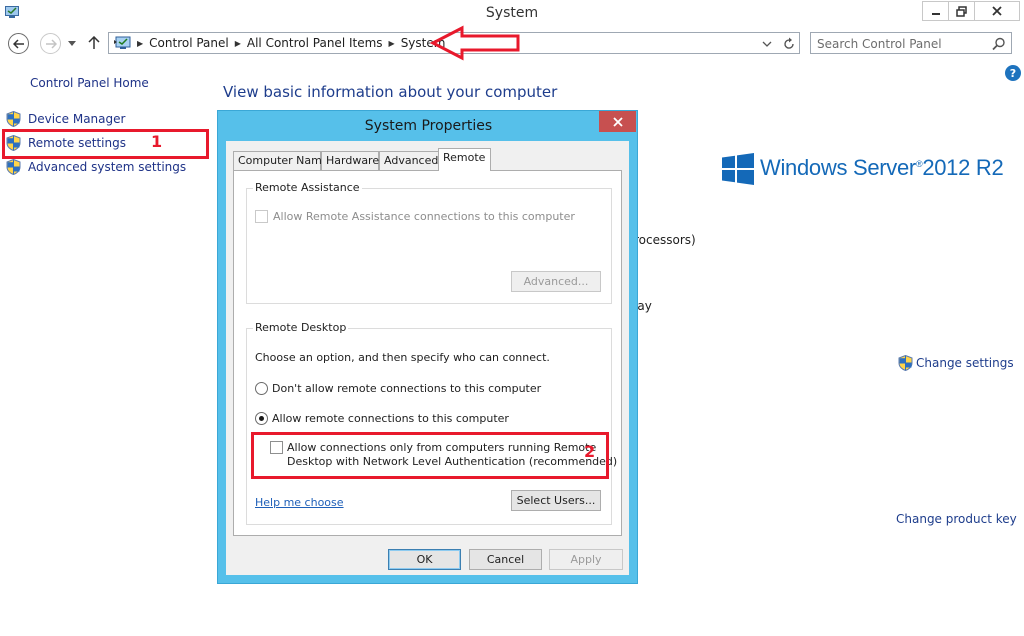 The height and width of the screenshot is (636, 1024). I want to click on sidebar-item-device-manager: Device Manager, so click(65, 119).